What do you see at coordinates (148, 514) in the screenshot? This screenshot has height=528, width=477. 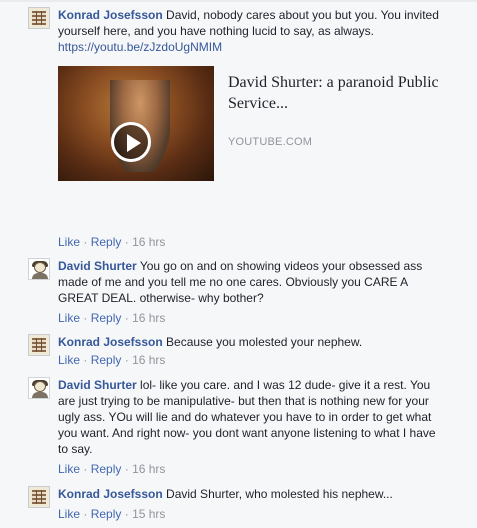 I see `timestamp: 15 hrs` at bounding box center [148, 514].